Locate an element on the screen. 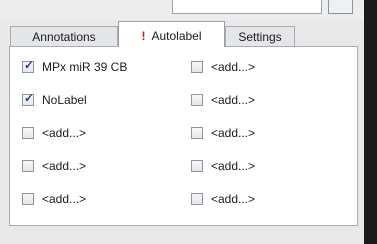 Image resolution: width=377 pixels, height=244 pixels. label-text: NoLabel is located at coordinates (64, 100).